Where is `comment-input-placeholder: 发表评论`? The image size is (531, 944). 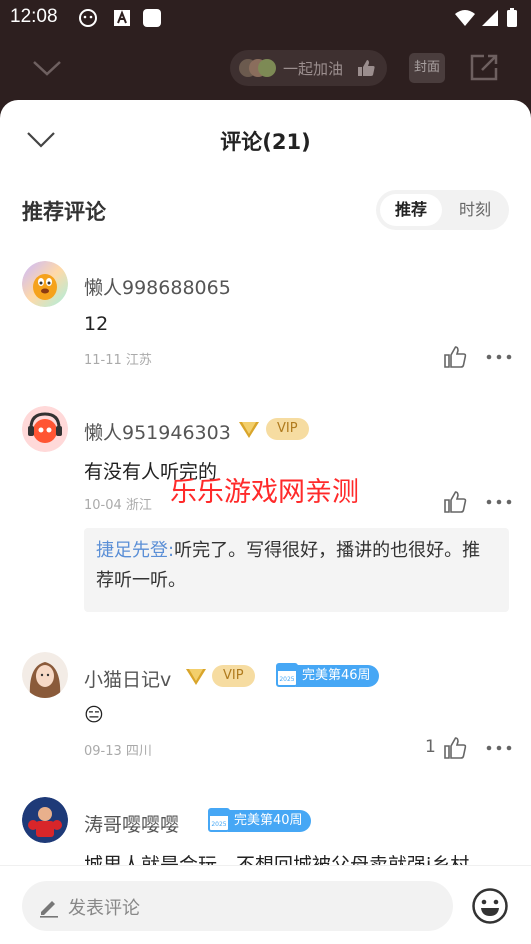
comment-input-placeholder: 发表评论 is located at coordinates (104, 908).